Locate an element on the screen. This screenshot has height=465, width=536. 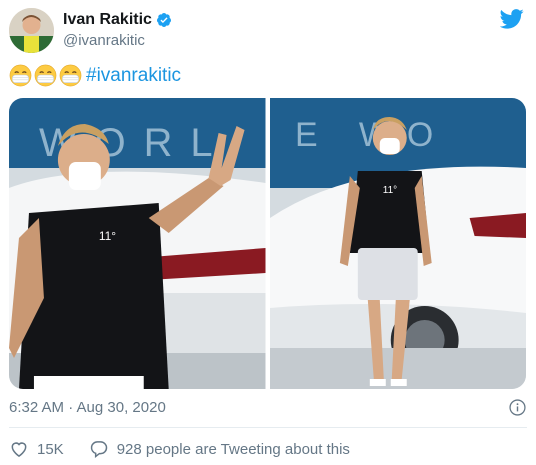
heart-icon is located at coordinates (19, 449).